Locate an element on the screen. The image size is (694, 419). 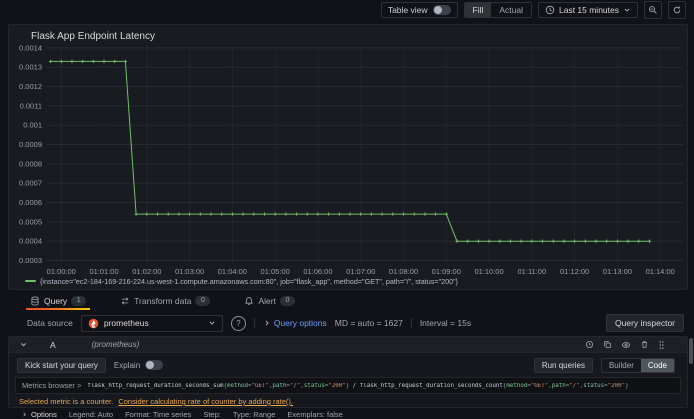
zoom-out-button is located at coordinates (653, 10).